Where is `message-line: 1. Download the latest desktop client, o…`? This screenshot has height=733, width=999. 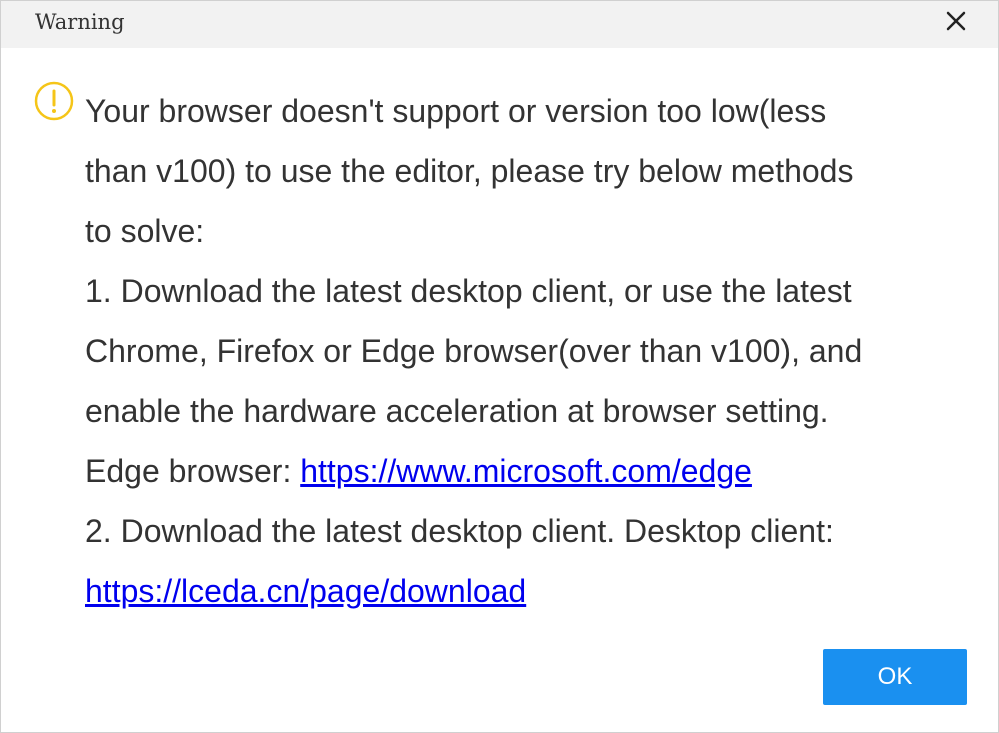 message-line: 1. Download the latest desktop client, o… is located at coordinates (468, 291).